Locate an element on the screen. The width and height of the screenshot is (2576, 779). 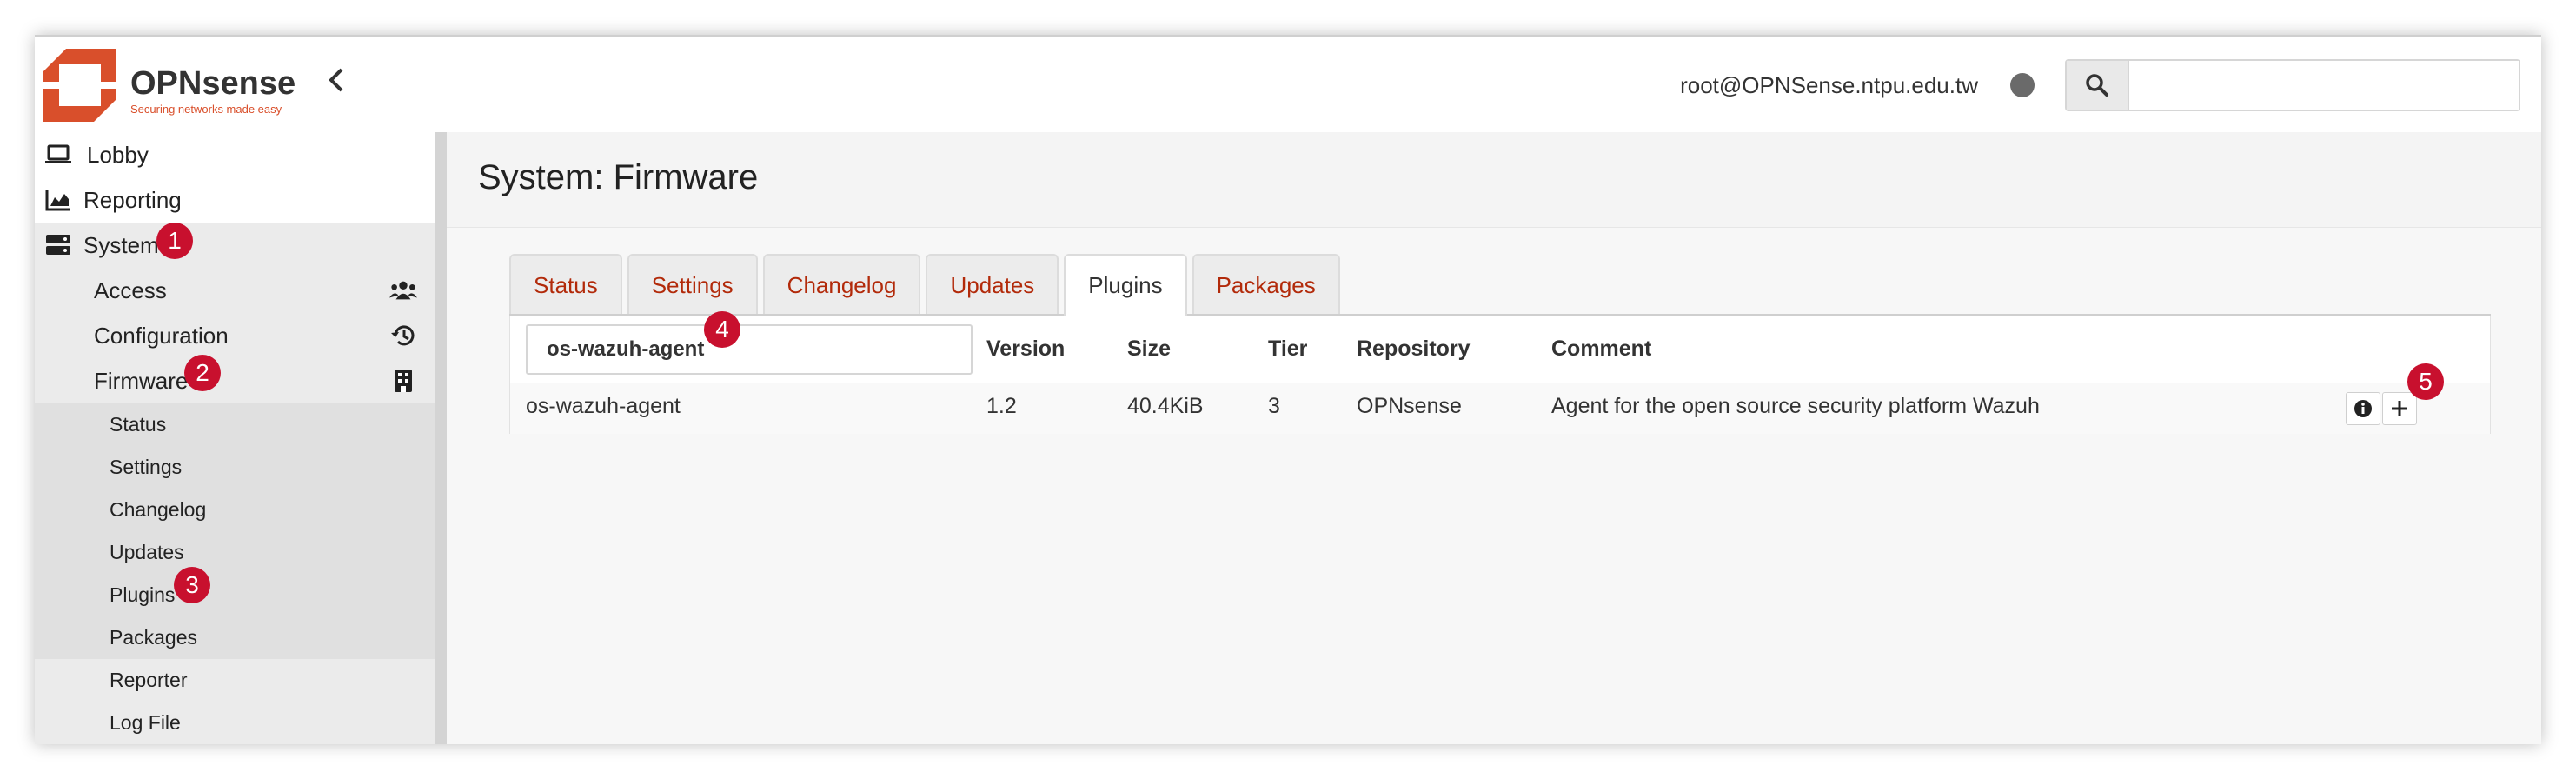
sidebar-item-firmware: Firmware is located at coordinates (235, 381).